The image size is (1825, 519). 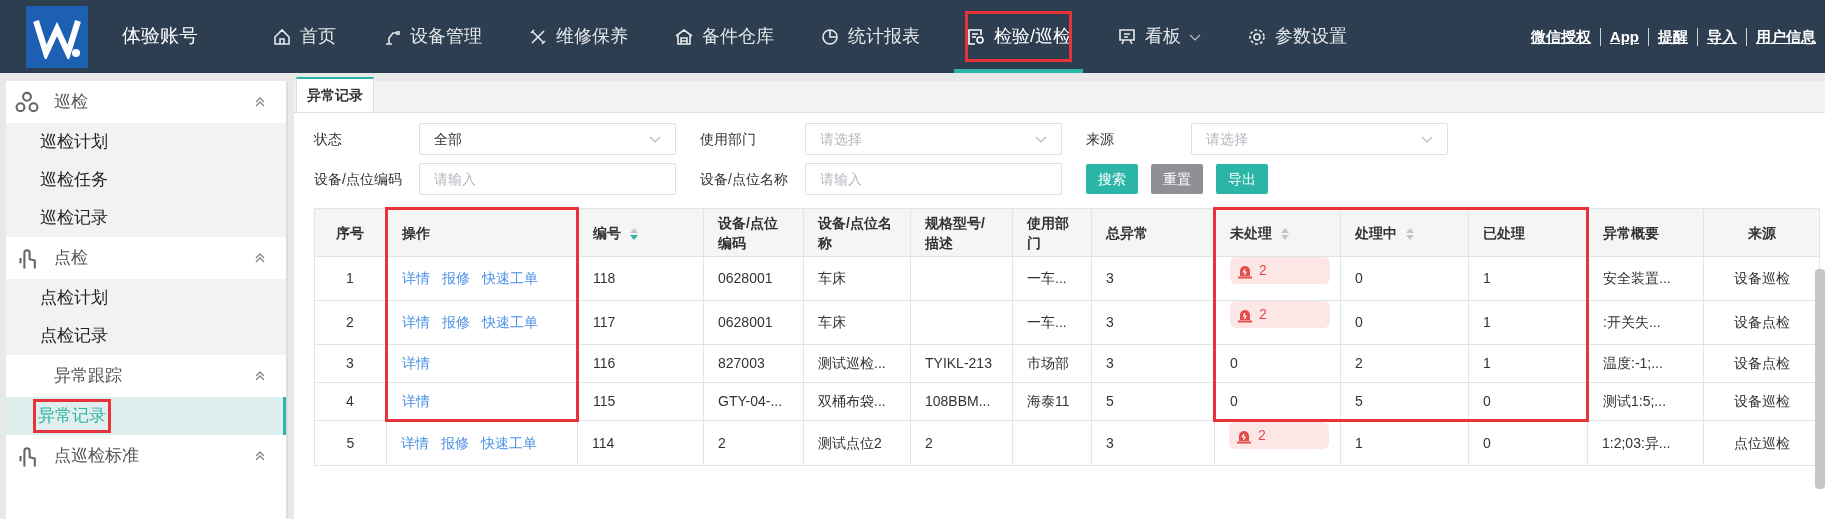 I want to click on sidebar-group: 巡检, so click(x=154, y=102).